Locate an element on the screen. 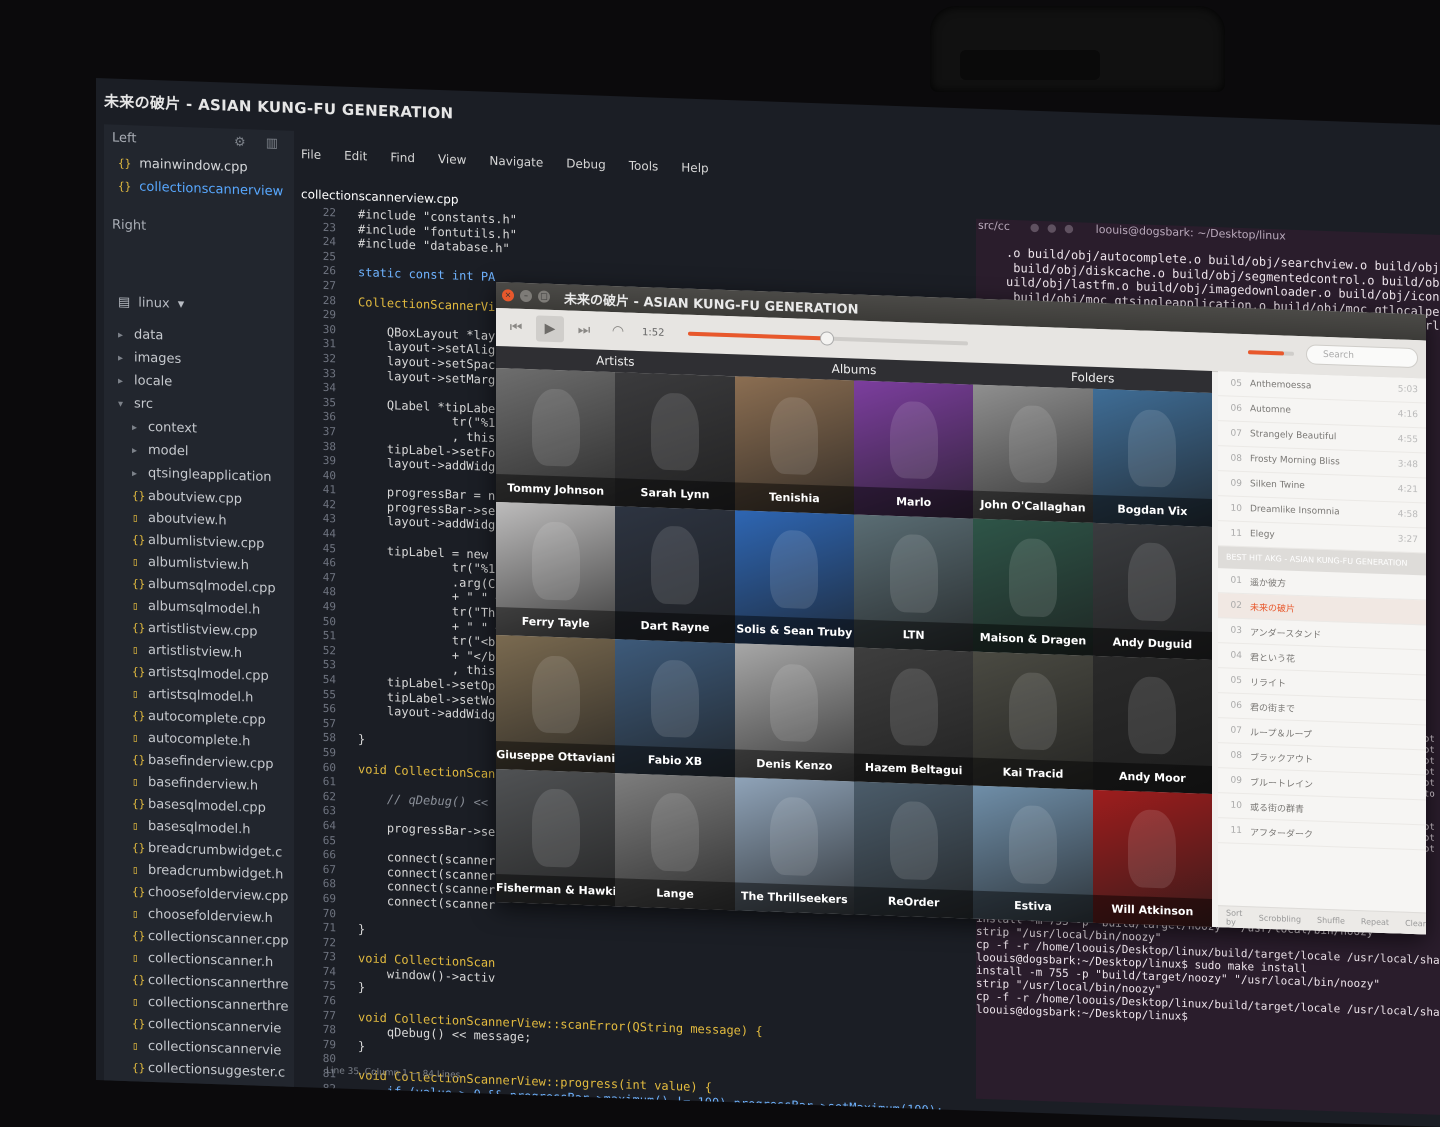 This screenshot has height=1127, width=1440. line-number: 37 is located at coordinates (329, 431).